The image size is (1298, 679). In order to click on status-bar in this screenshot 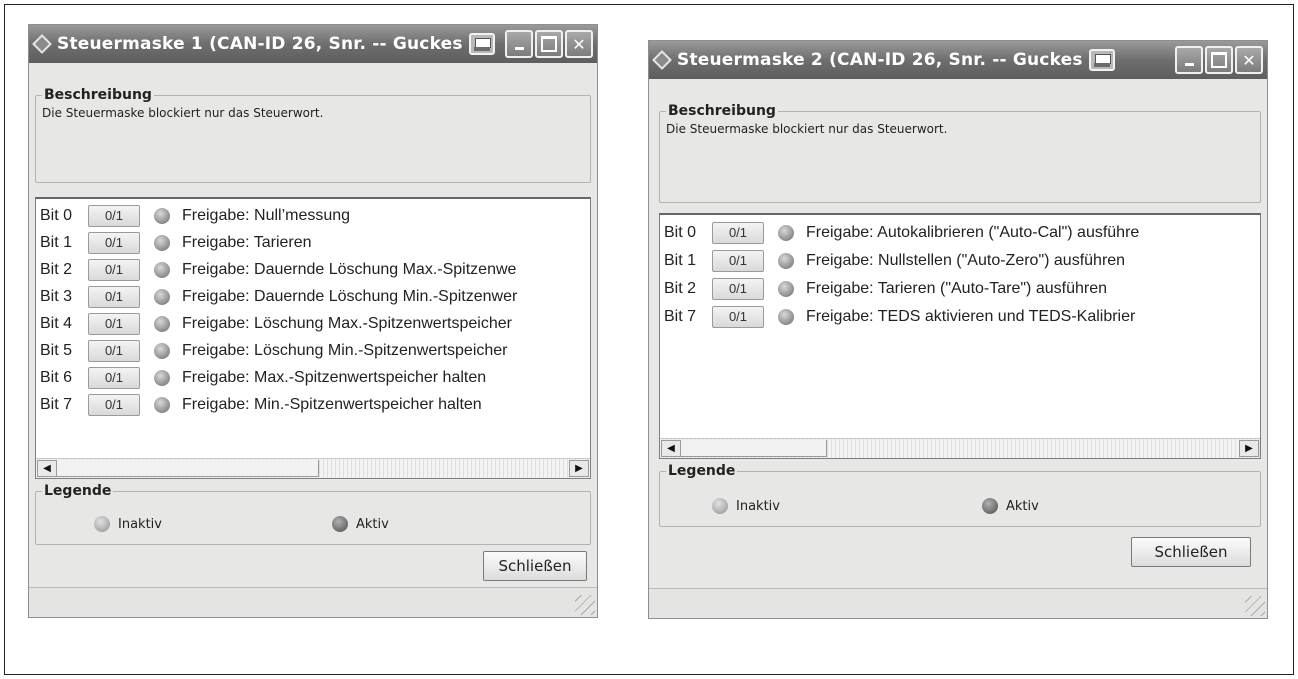, I will do `click(958, 603)`.